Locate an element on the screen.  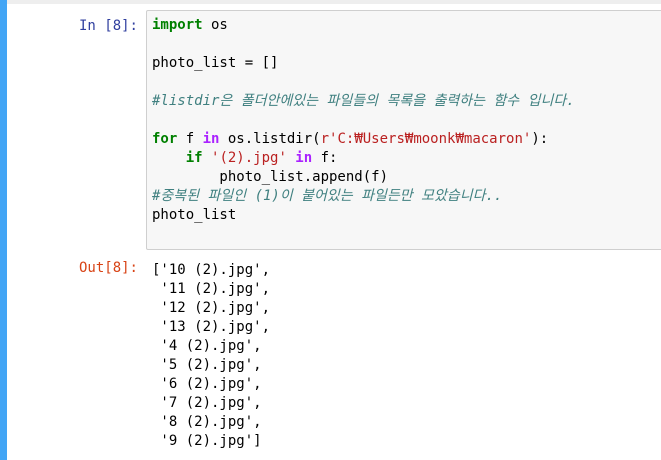
code-match-string: '(2).jpg' is located at coordinates (249, 158).